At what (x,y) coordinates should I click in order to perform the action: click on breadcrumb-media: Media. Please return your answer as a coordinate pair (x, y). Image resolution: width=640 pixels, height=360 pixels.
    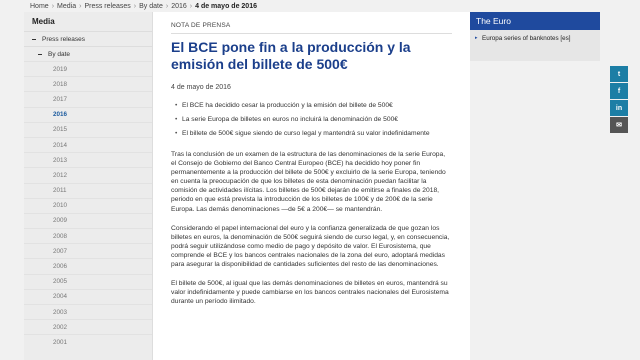
    Looking at the image, I should click on (66, 6).